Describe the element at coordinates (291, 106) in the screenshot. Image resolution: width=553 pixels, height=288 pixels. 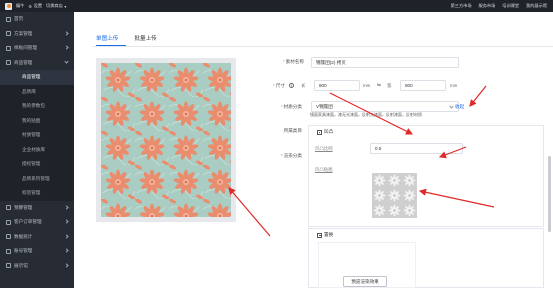
I see `category-label: *材质分类` at that location.